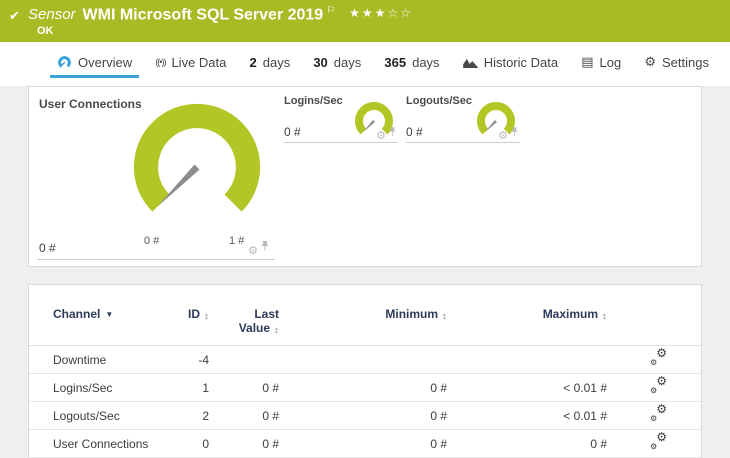 Image resolution: width=730 pixels, height=458 pixels. Describe the element at coordinates (83, 387) in the screenshot. I see `cell-channel: Logins/Sec` at that location.